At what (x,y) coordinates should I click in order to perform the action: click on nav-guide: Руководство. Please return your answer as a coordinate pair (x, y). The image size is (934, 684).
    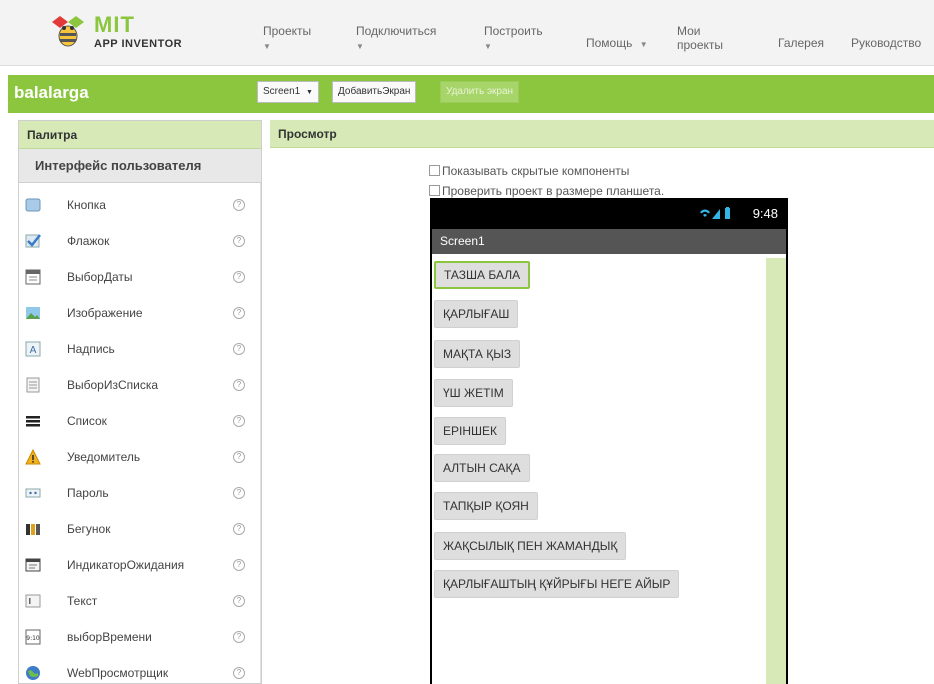
    Looking at the image, I should click on (886, 43).